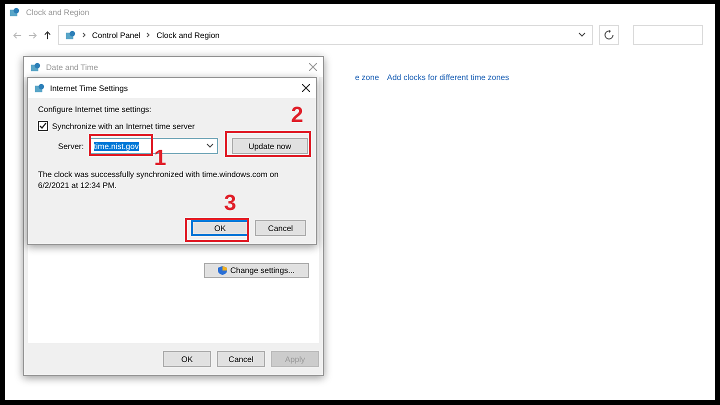  Describe the element at coordinates (58, 12) in the screenshot. I see `window-title: Clock and Region` at that location.